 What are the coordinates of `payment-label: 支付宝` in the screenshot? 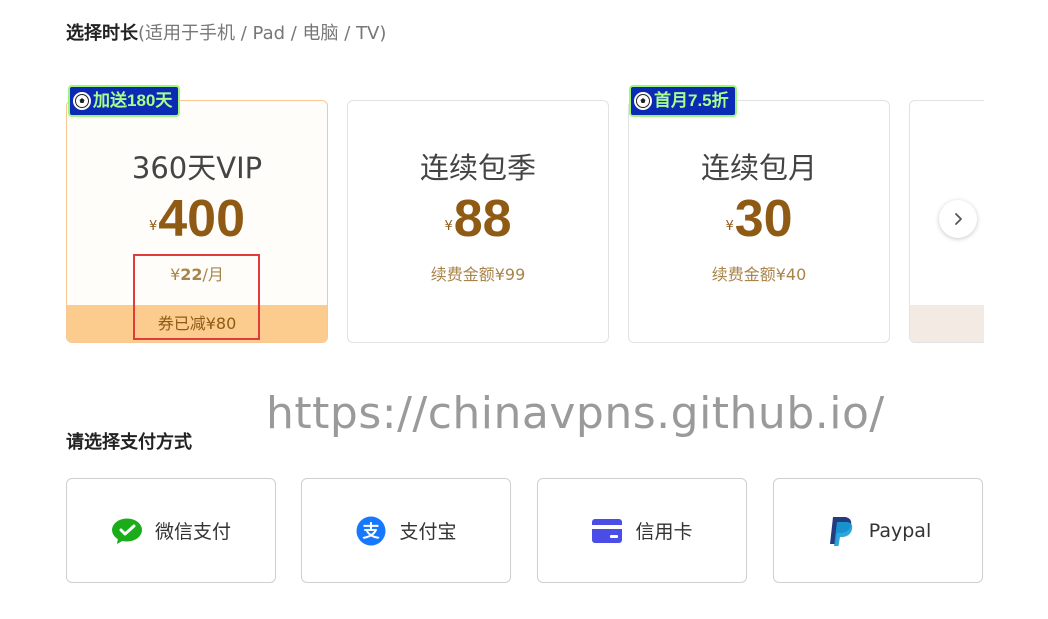 It's located at (428, 532).